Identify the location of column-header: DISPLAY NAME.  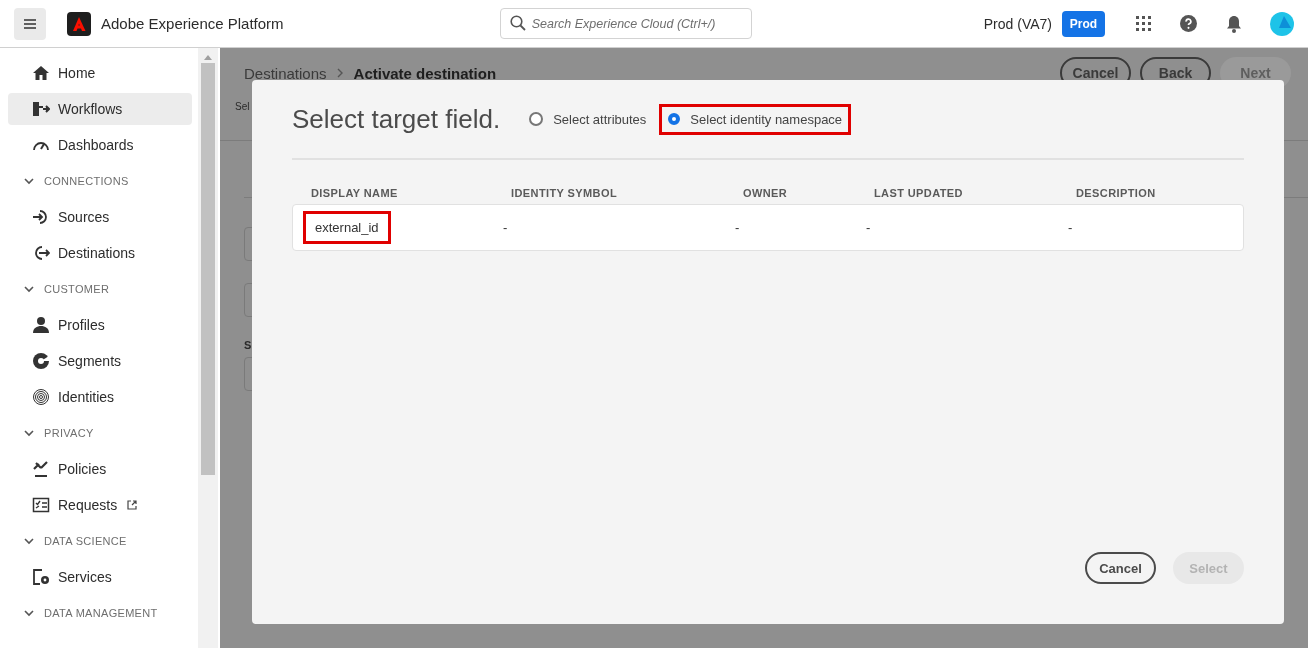
(355, 194).